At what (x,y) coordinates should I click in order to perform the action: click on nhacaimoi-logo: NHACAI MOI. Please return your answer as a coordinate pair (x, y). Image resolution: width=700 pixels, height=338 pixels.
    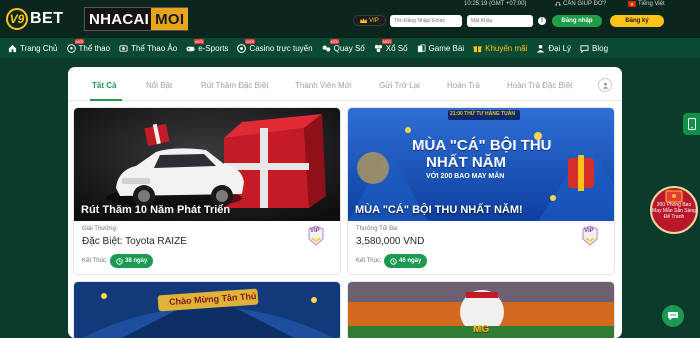
    Looking at the image, I should click on (136, 19).